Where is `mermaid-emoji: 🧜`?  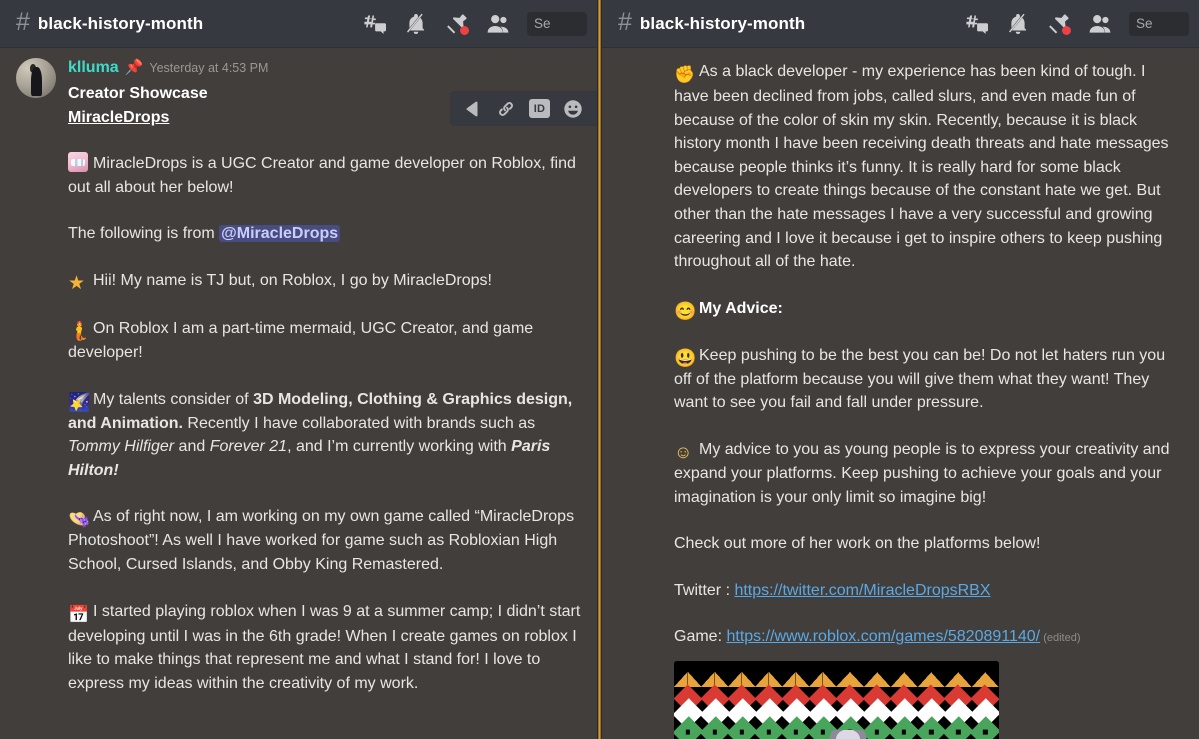
mermaid-emoji: 🧜 is located at coordinates (79, 330).